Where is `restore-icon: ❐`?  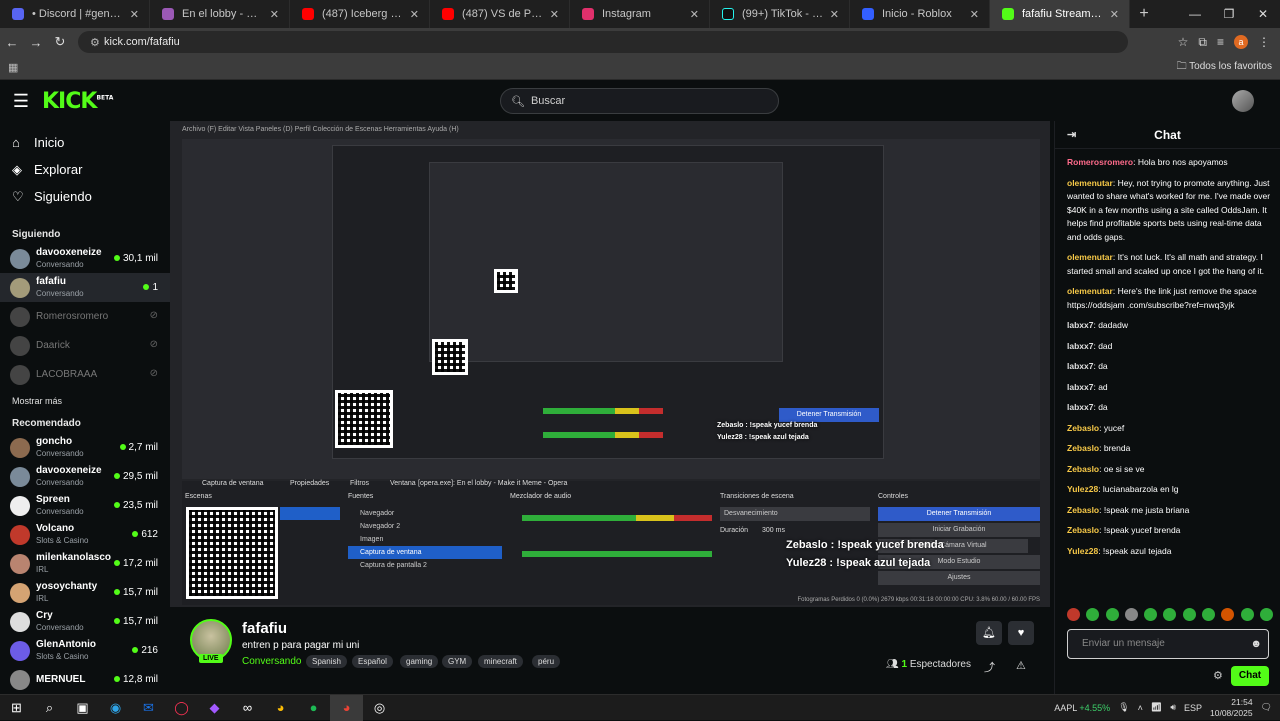 restore-icon: ❐ is located at coordinates (1229, 14).